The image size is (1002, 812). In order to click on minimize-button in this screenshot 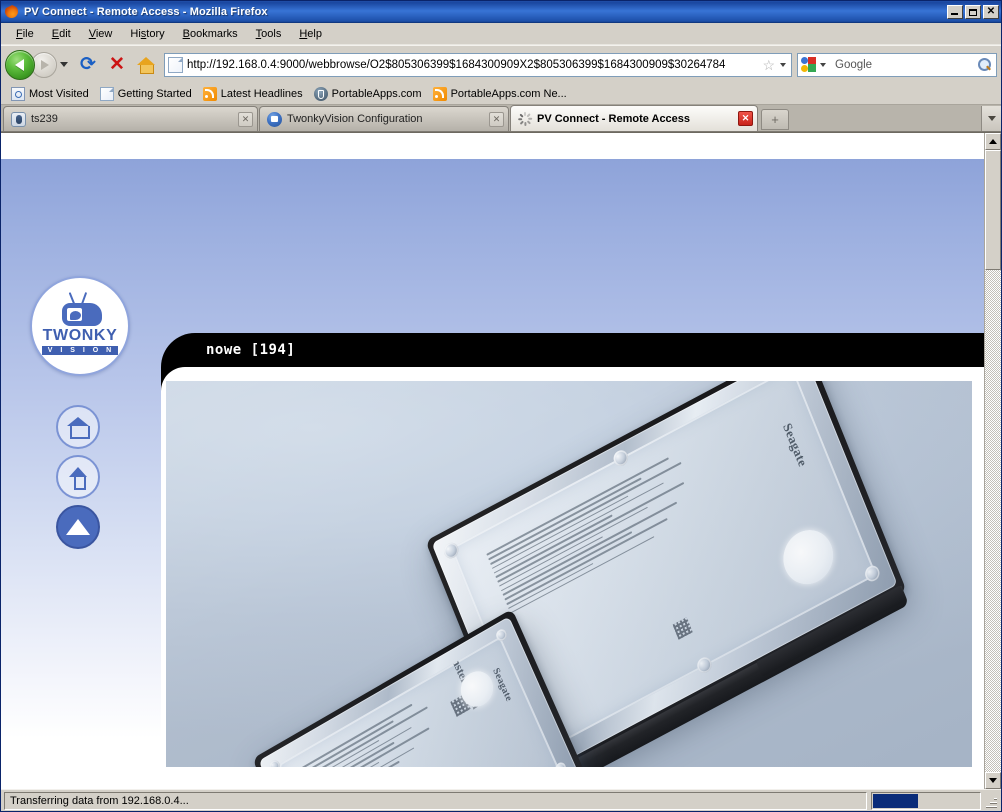, I will do `click(955, 12)`.